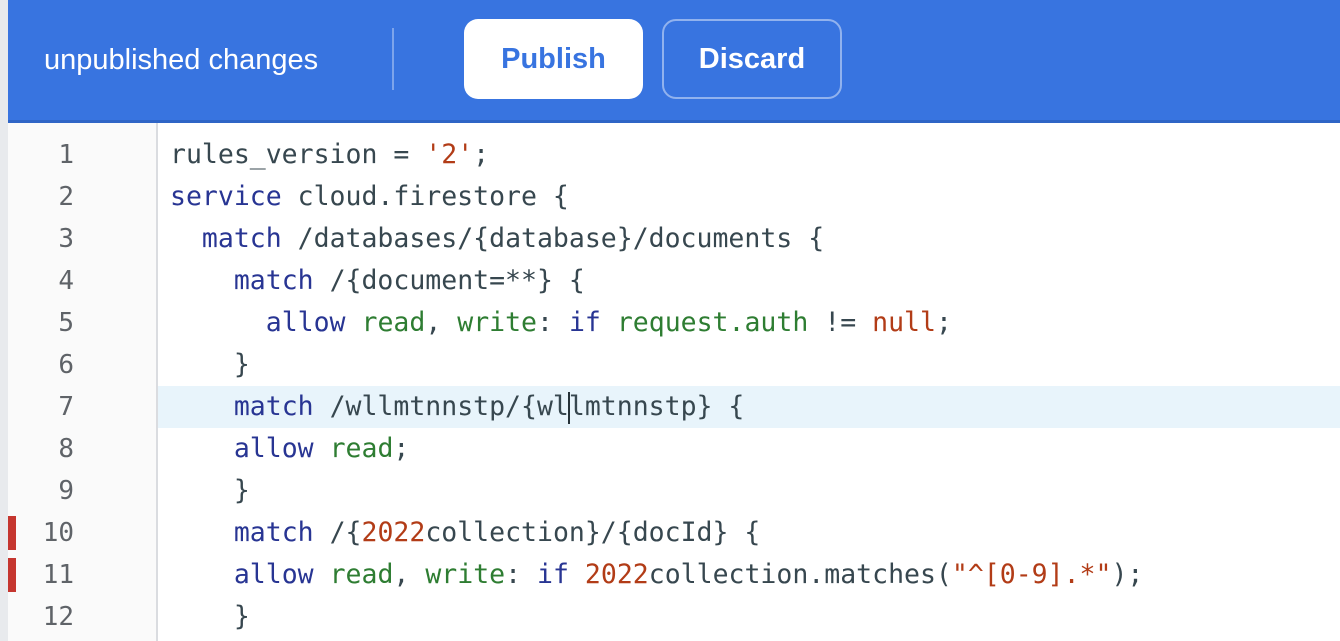 This screenshot has height=641, width=1340. I want to click on code-text: match /wllmtnnstp/{wllmtnnstp} {, so click(489, 407).